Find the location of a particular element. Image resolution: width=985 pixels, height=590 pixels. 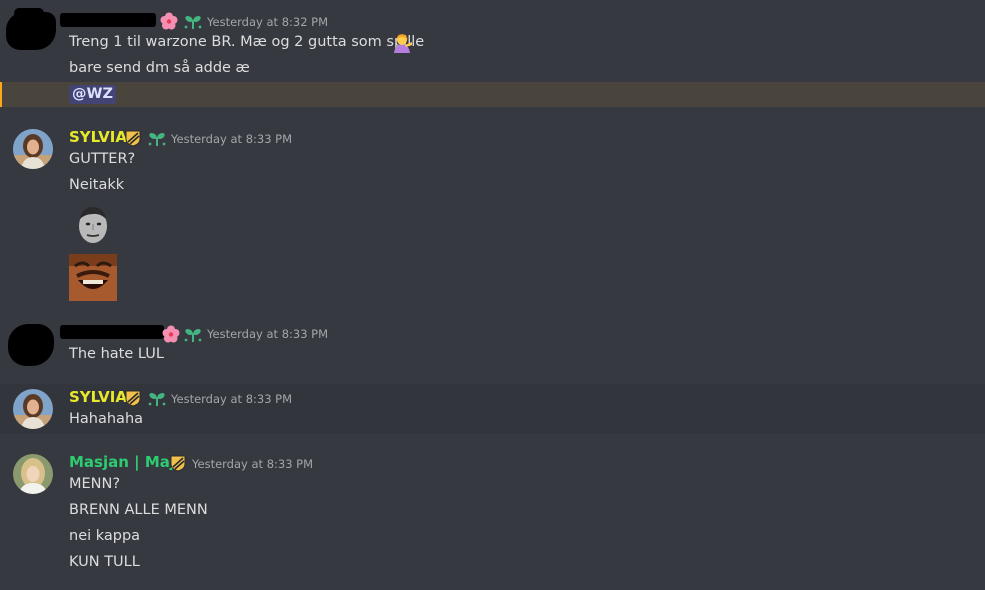

message-text: MENN? is located at coordinates (95, 484).